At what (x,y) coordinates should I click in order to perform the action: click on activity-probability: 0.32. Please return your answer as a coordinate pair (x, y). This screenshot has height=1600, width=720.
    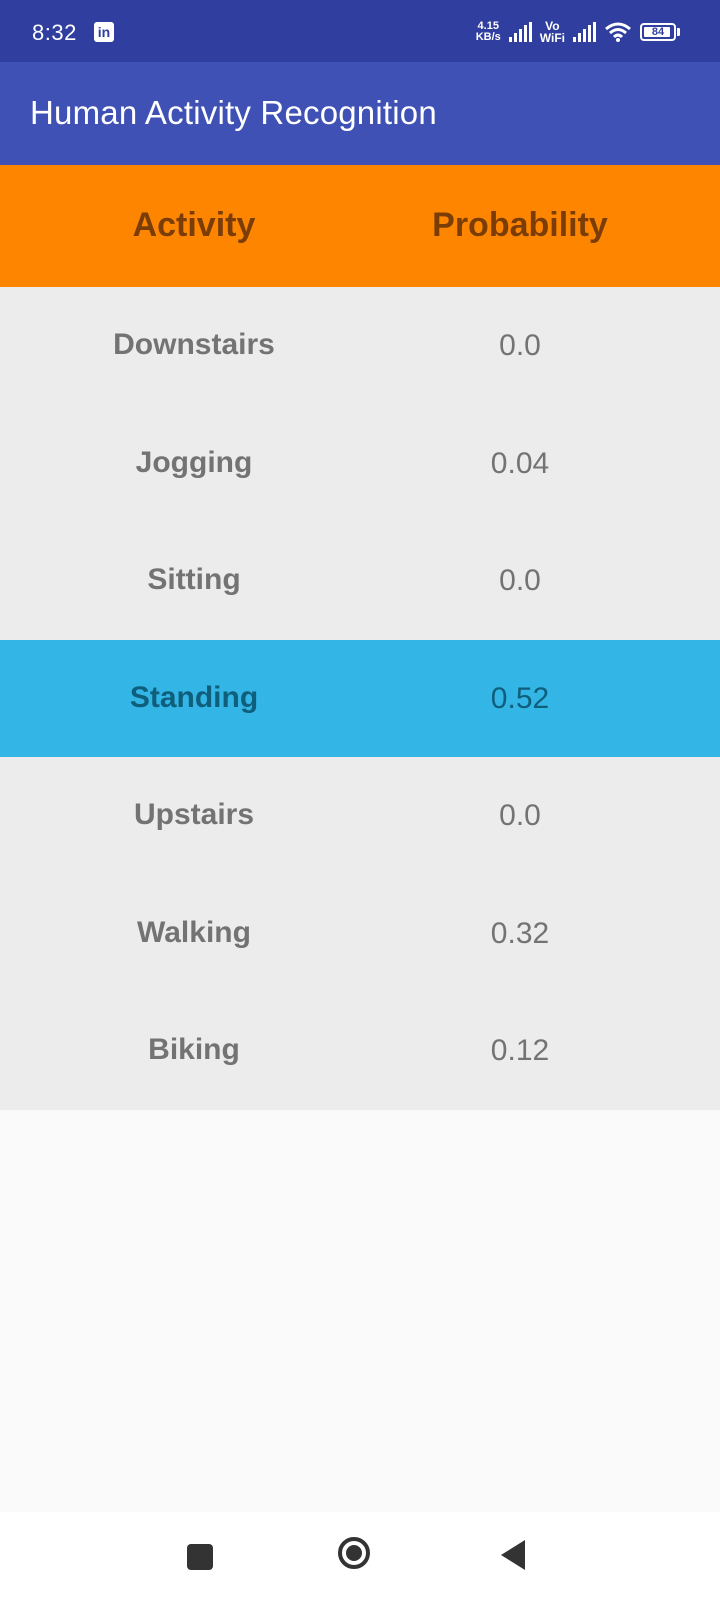
    Looking at the image, I should click on (520, 933).